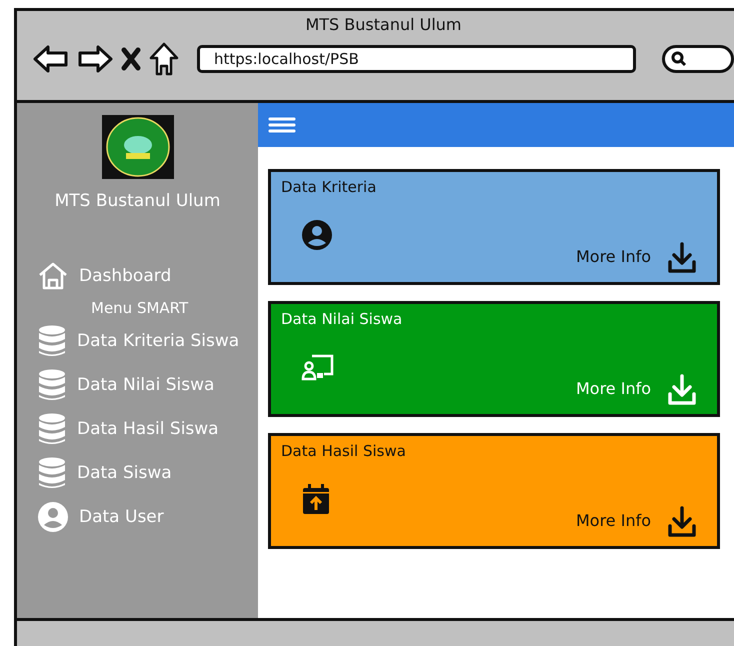 This screenshot has height=646, width=734. Describe the element at coordinates (329, 187) in the screenshot. I see `card-title: Data Kriteria` at that location.